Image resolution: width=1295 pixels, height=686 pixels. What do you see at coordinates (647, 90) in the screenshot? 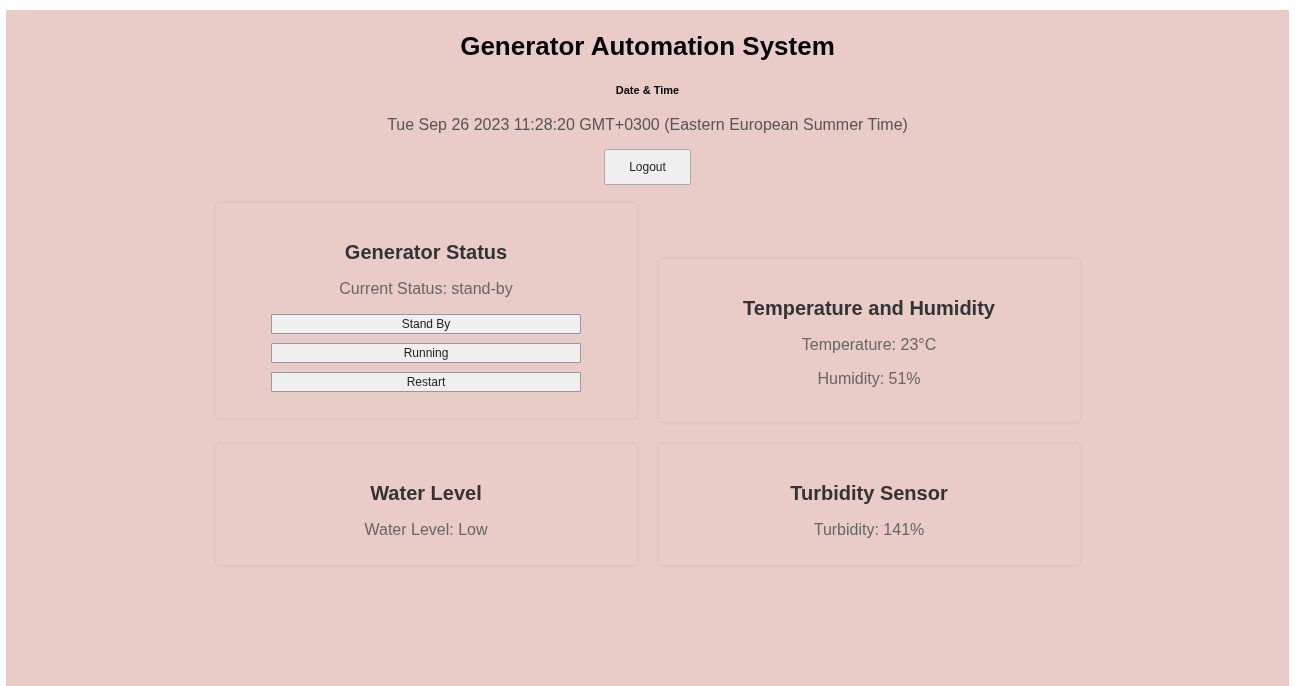
I see `date-time-label: Date & Time` at bounding box center [647, 90].